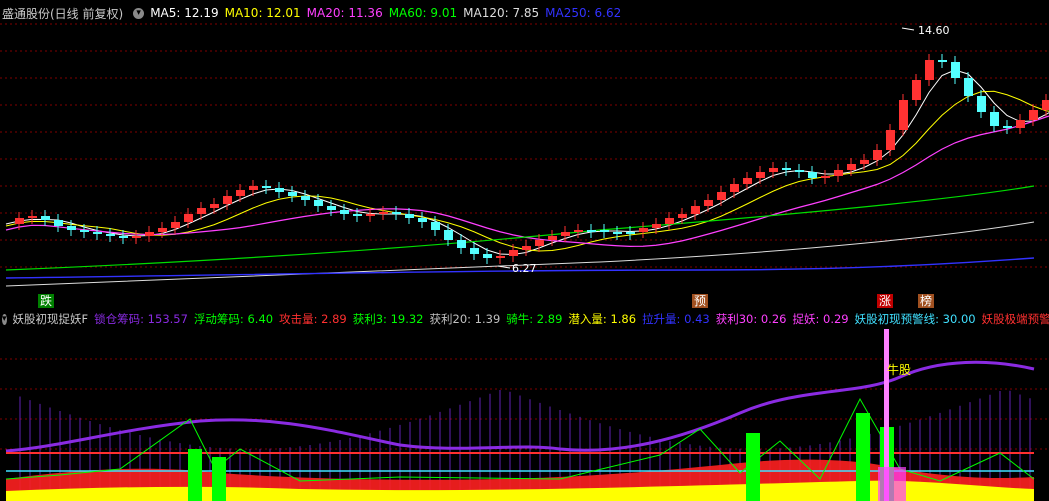 This screenshot has width=1049, height=501. I want to click on high-arrow-icon, so click(908, 29).